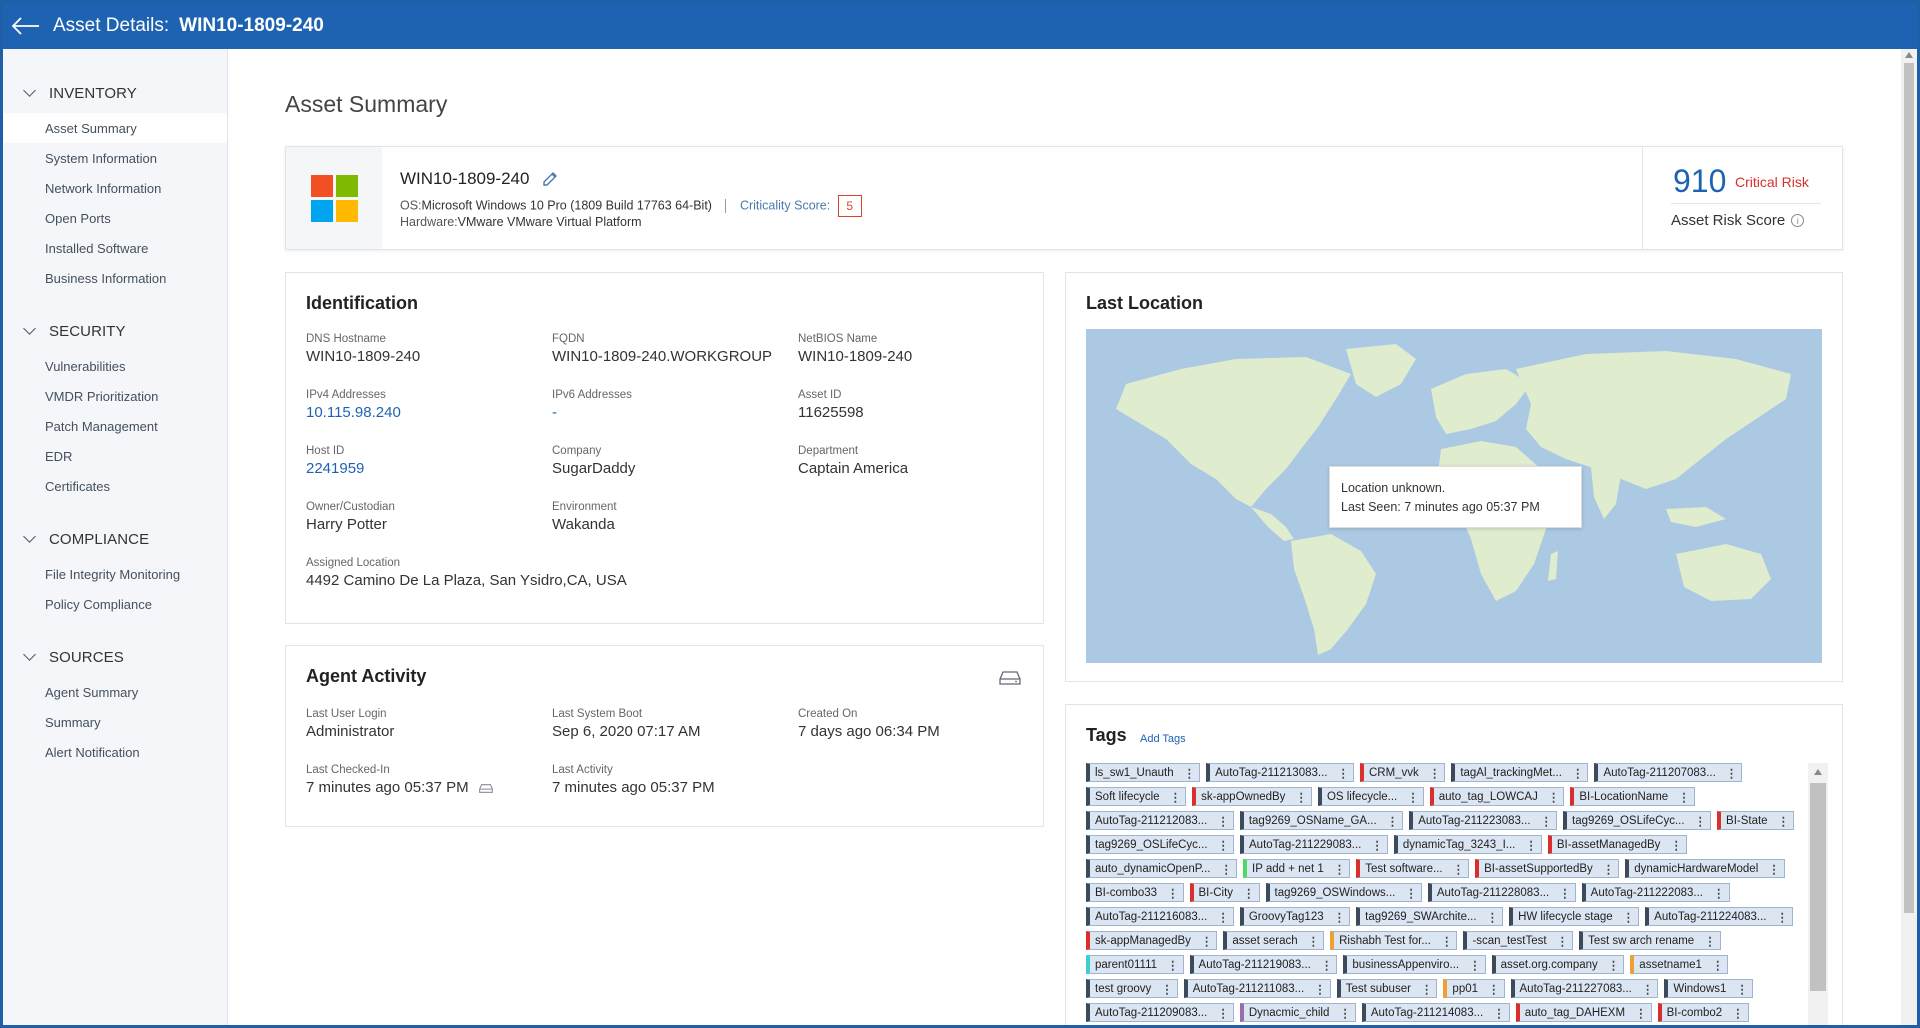 Image resolution: width=1920 pixels, height=1028 pixels. Describe the element at coordinates (1152, 940) in the screenshot. I see `tag-chip: sk-appManagedBy ⋮` at that location.